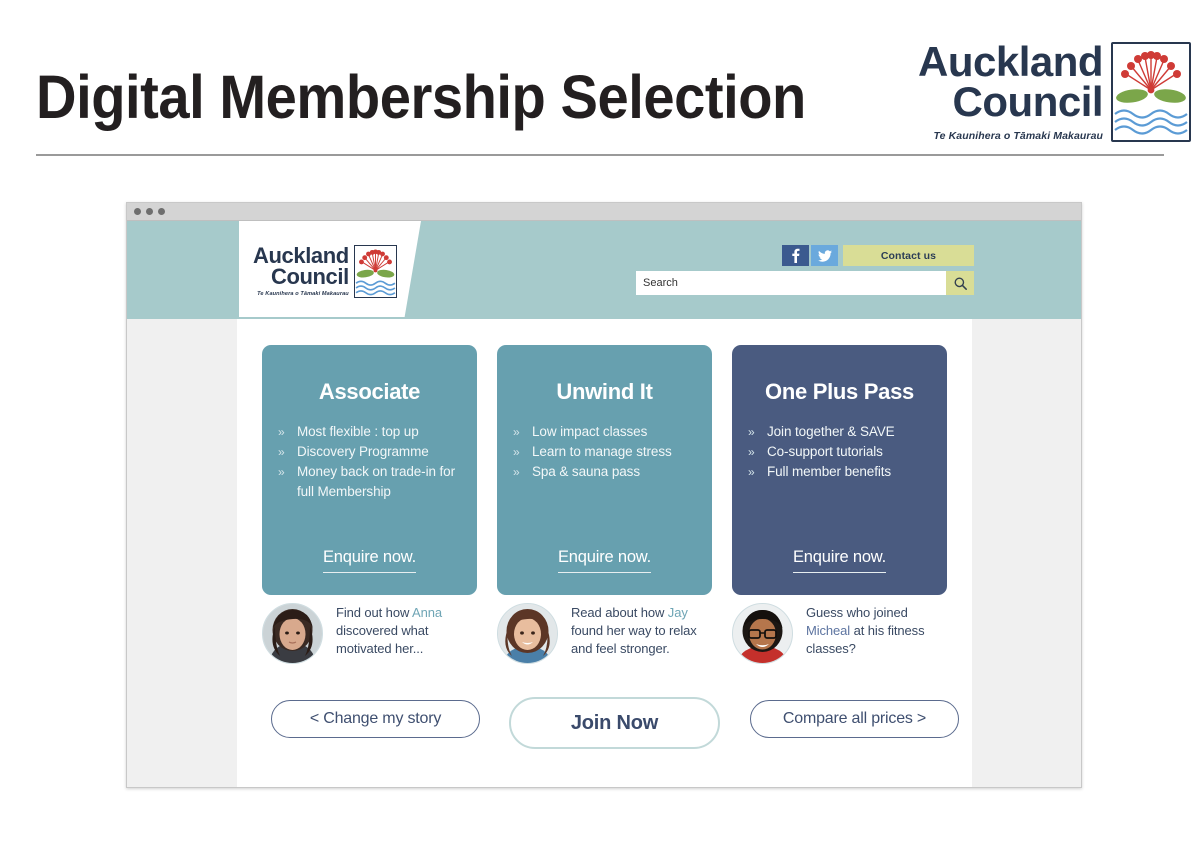  I want to click on site-logo-line-council: Council, so click(309, 277).